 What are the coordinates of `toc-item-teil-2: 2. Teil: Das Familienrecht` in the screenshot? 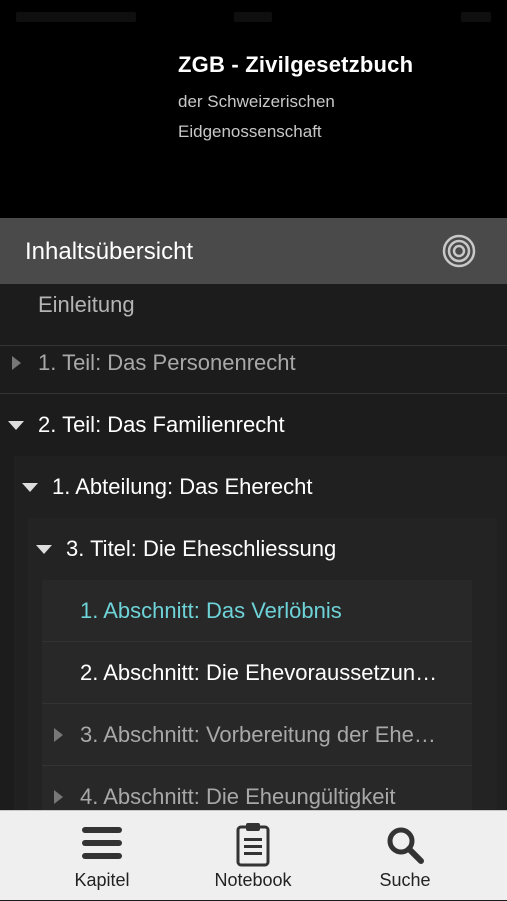 It's located at (253, 425).